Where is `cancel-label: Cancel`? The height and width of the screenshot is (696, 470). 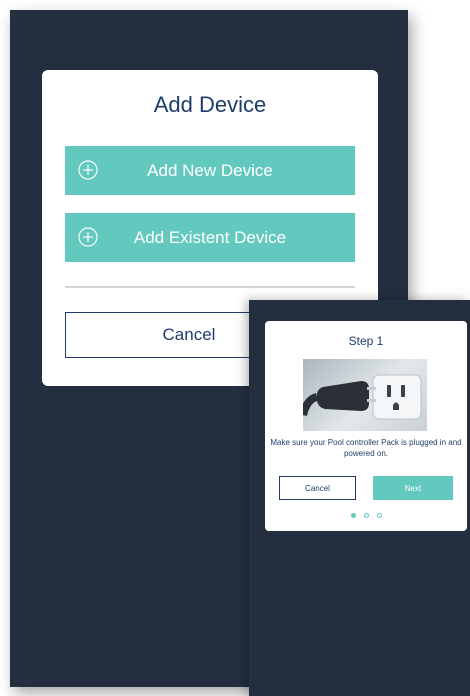 cancel-label: Cancel is located at coordinates (189, 334).